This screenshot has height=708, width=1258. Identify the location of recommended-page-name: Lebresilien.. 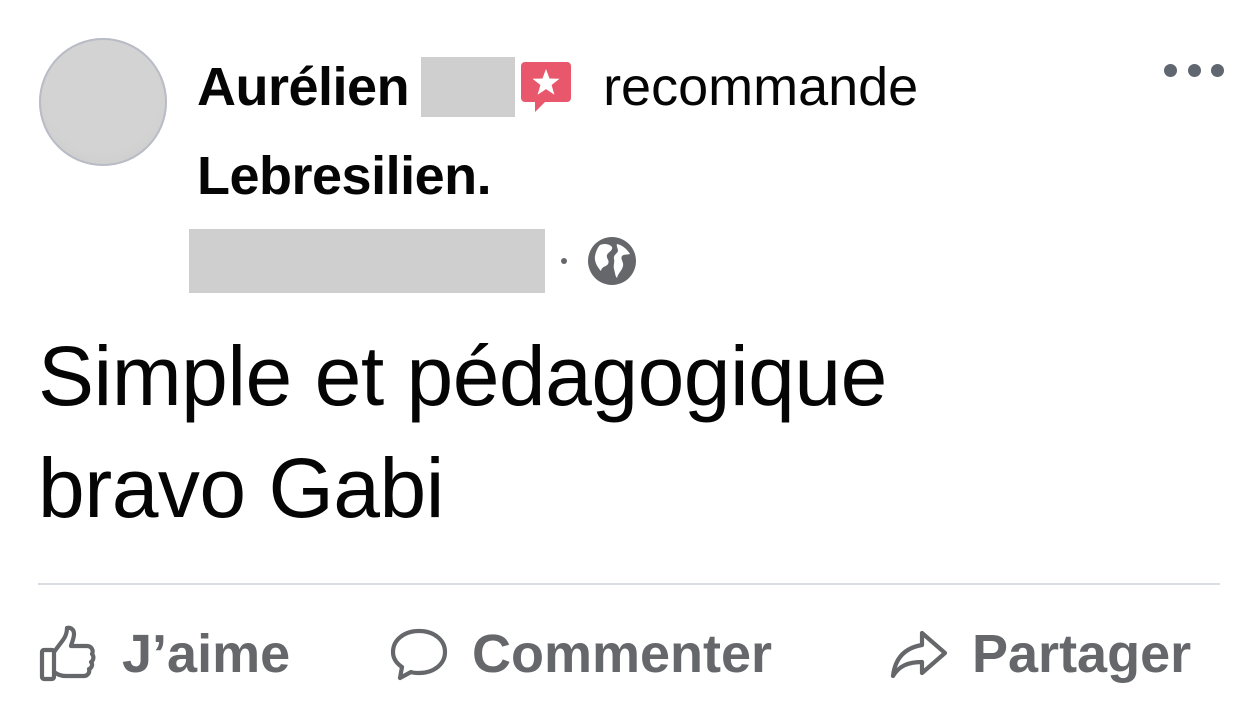
(344, 176).